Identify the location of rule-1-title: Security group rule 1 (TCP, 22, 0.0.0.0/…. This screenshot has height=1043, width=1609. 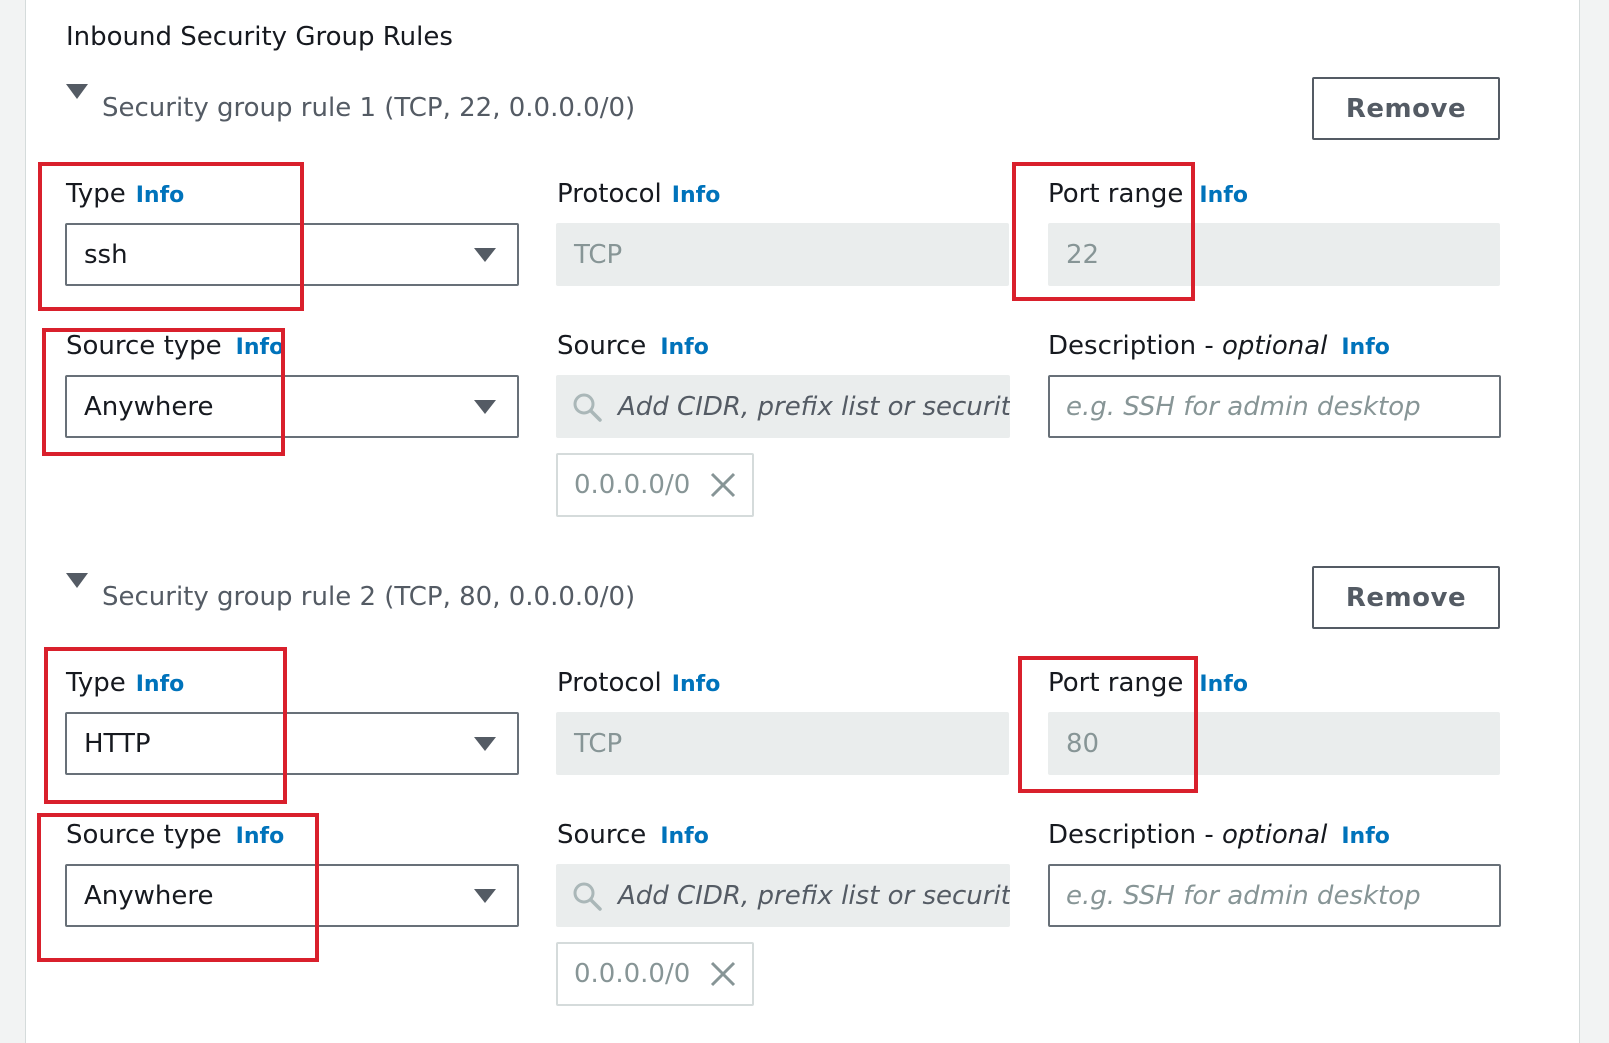
(368, 108).